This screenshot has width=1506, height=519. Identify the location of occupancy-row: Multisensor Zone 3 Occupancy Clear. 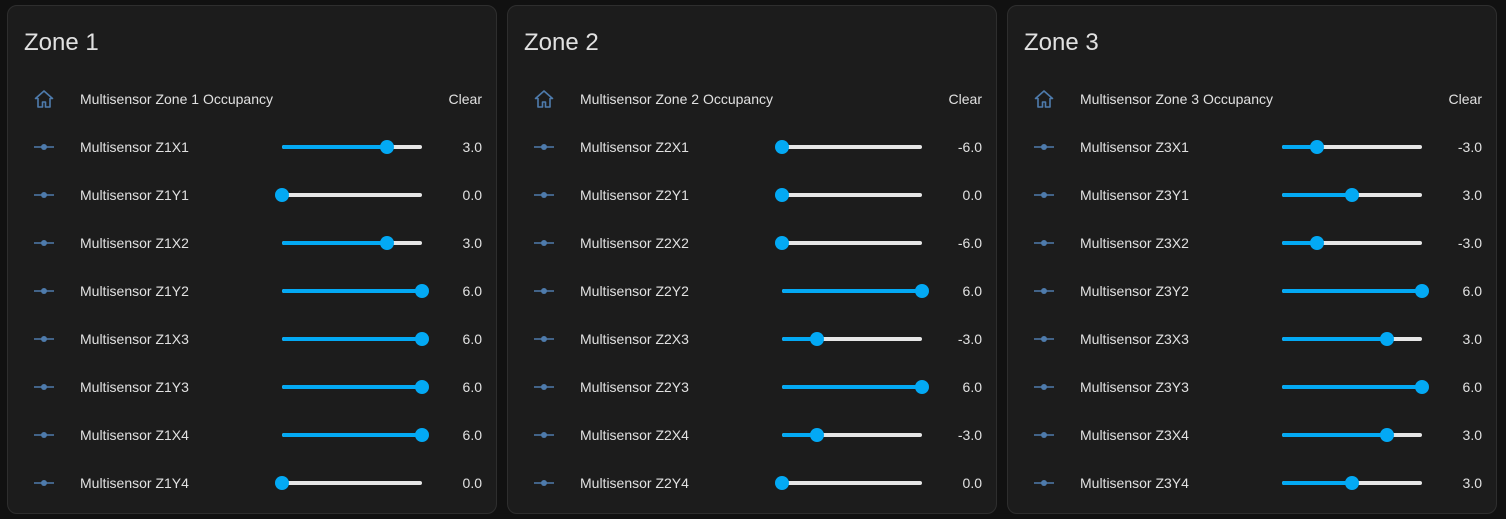
(1253, 99).